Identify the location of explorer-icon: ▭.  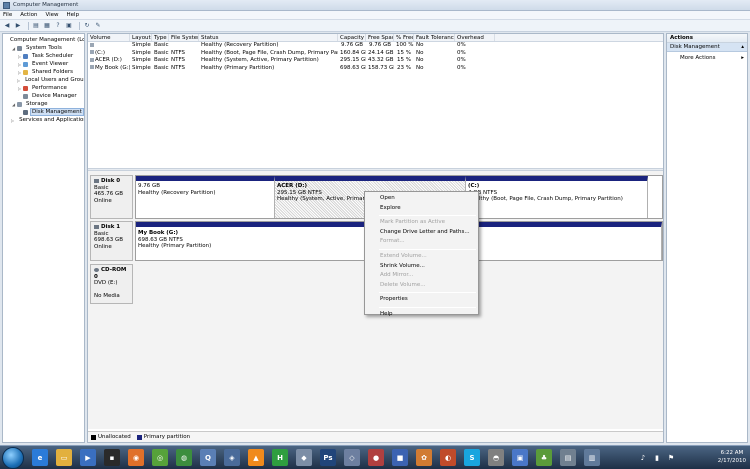
(64, 457).